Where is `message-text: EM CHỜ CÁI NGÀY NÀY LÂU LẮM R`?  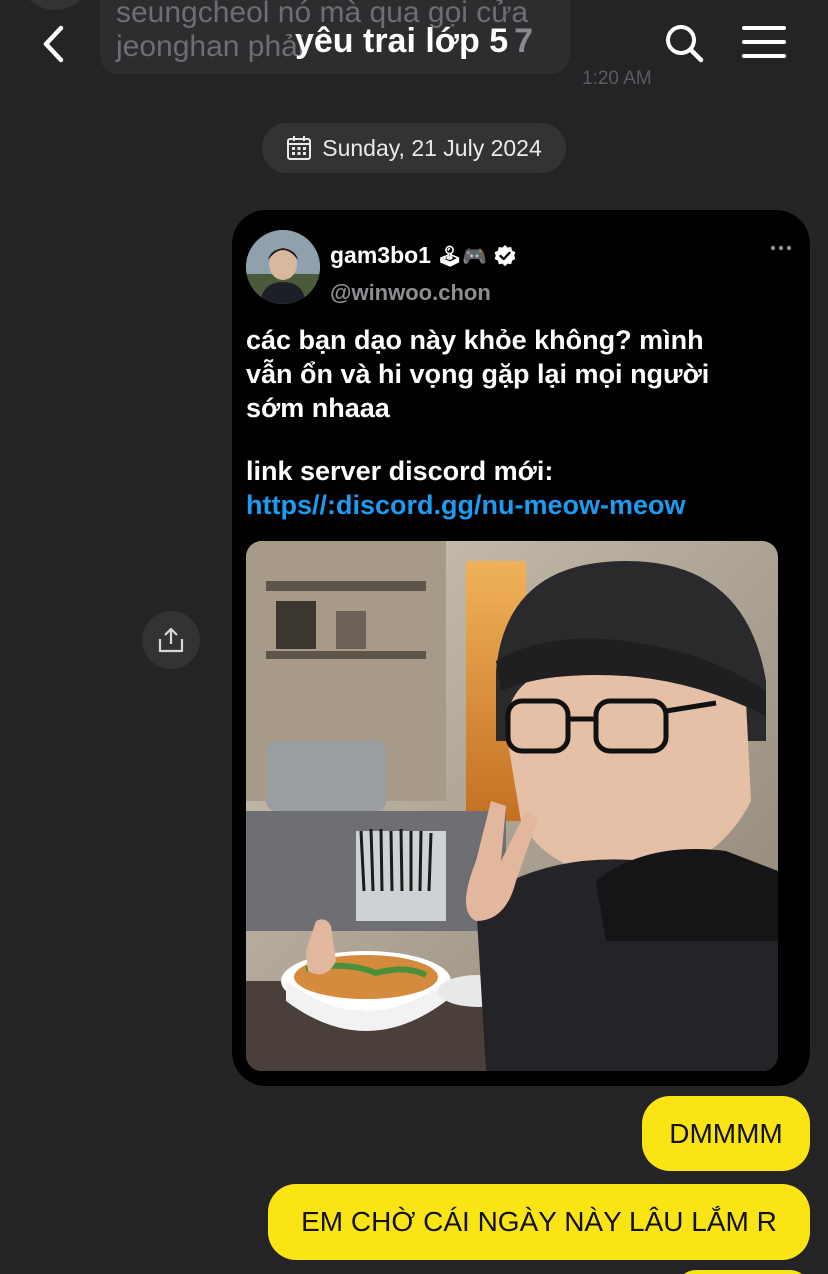
message-text: EM CHỜ CÁI NGÀY NÀY LÂU LẮM R is located at coordinates (539, 1221).